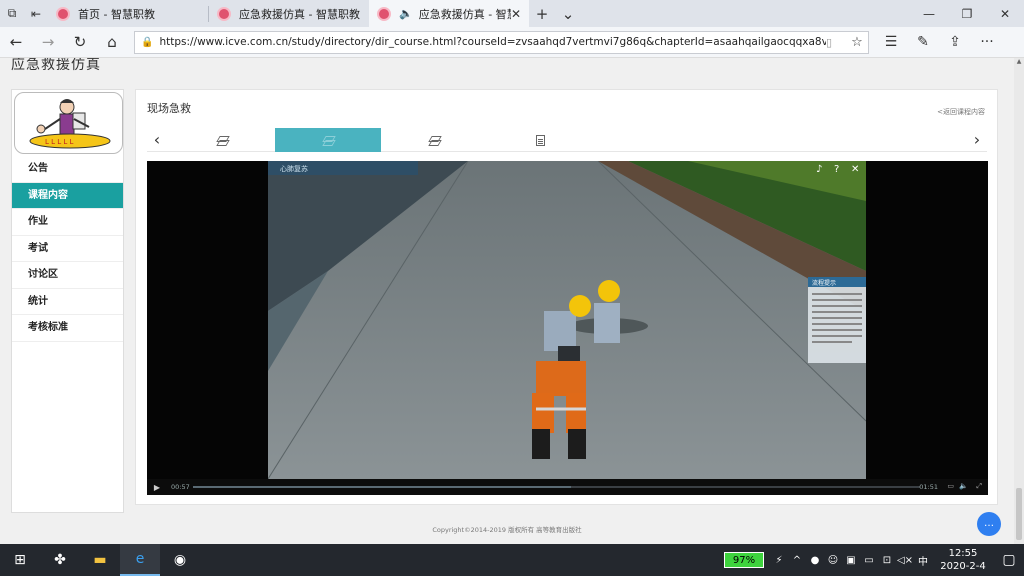 The image size is (1024, 576). Describe the element at coordinates (56, 65) in the screenshot. I see `course-title: 应急救援仿真` at that location.